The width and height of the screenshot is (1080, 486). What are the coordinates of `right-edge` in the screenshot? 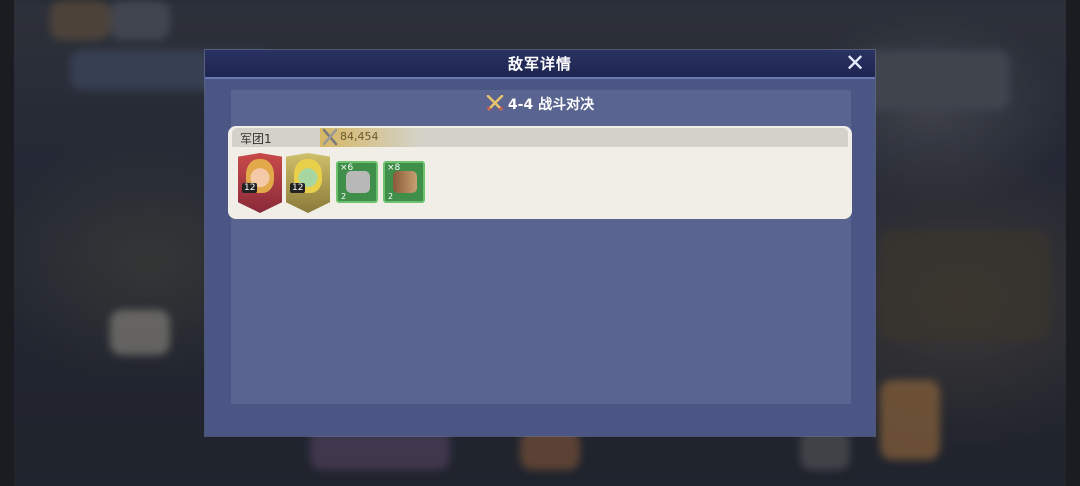 It's located at (1073, 243).